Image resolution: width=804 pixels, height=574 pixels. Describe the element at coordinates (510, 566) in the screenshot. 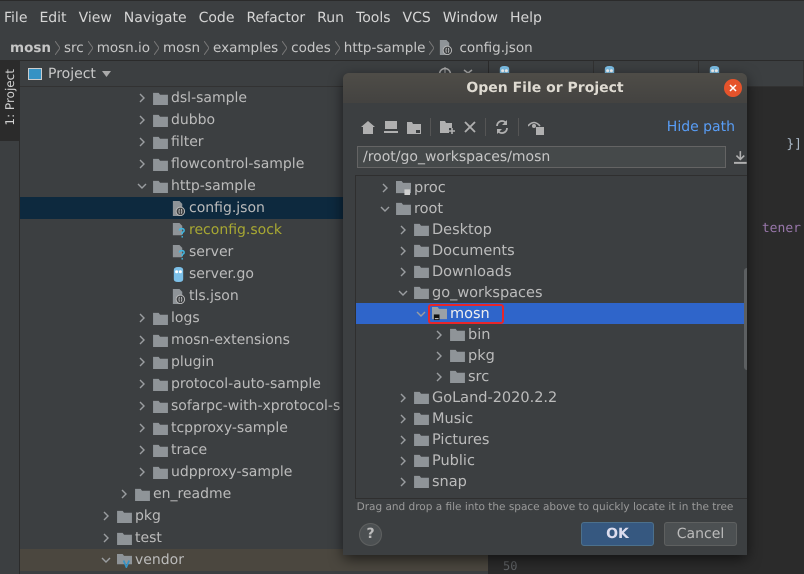

I see `line-number: 50` at that location.